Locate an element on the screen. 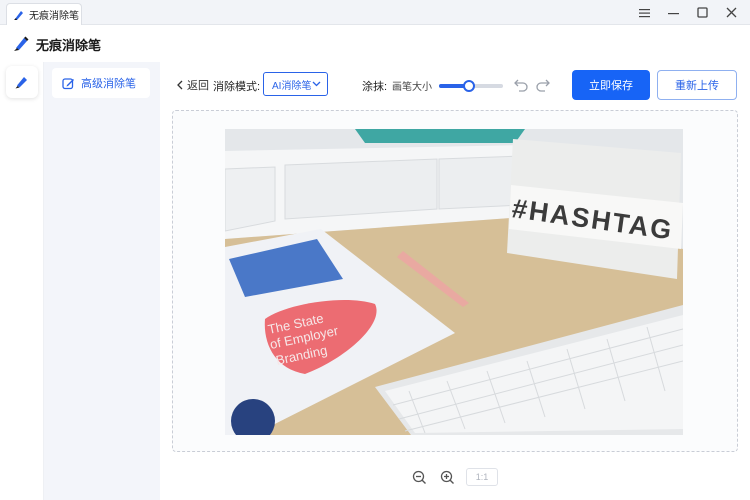 Image resolution: width=750 pixels, height=500 pixels. mode-label: 消除模式: is located at coordinates (237, 87).